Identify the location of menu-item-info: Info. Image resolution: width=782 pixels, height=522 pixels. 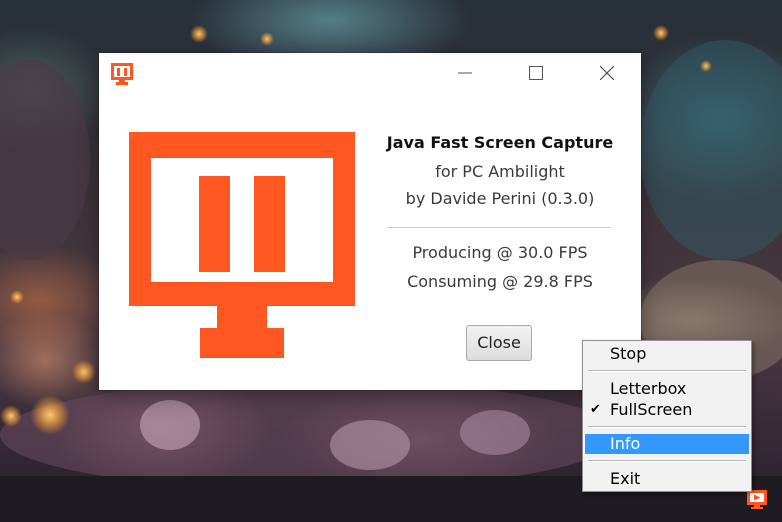
(667, 444).